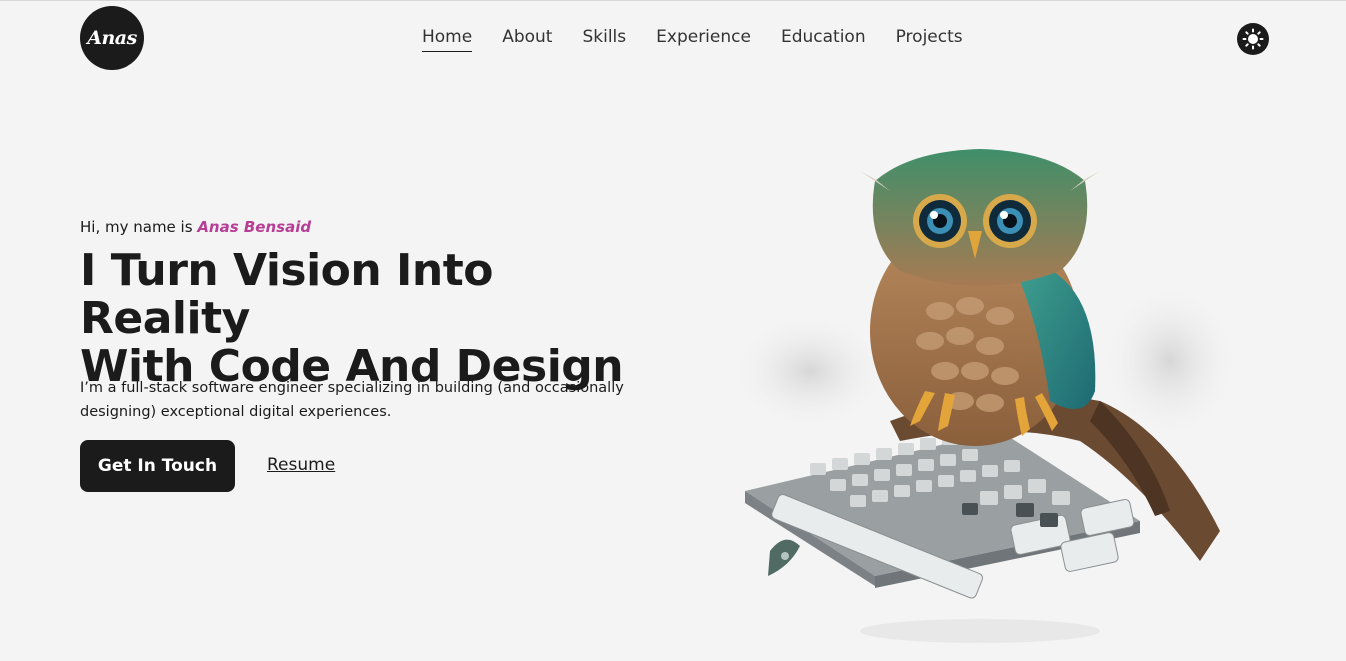 The image size is (1346, 661). What do you see at coordinates (929, 39) in the screenshot?
I see `nav-projects: Projects` at bounding box center [929, 39].